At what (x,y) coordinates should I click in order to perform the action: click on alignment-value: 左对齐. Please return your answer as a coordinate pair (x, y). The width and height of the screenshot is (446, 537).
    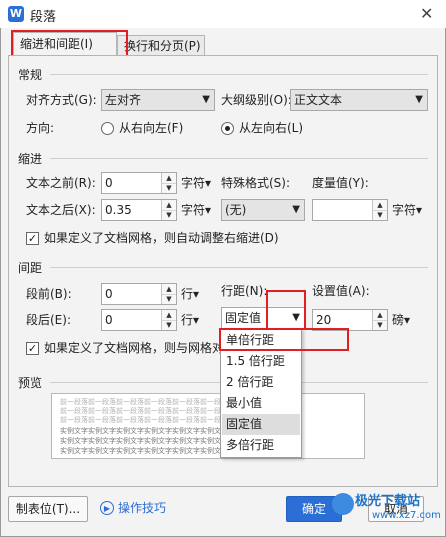
    Looking at the image, I should click on (123, 100).